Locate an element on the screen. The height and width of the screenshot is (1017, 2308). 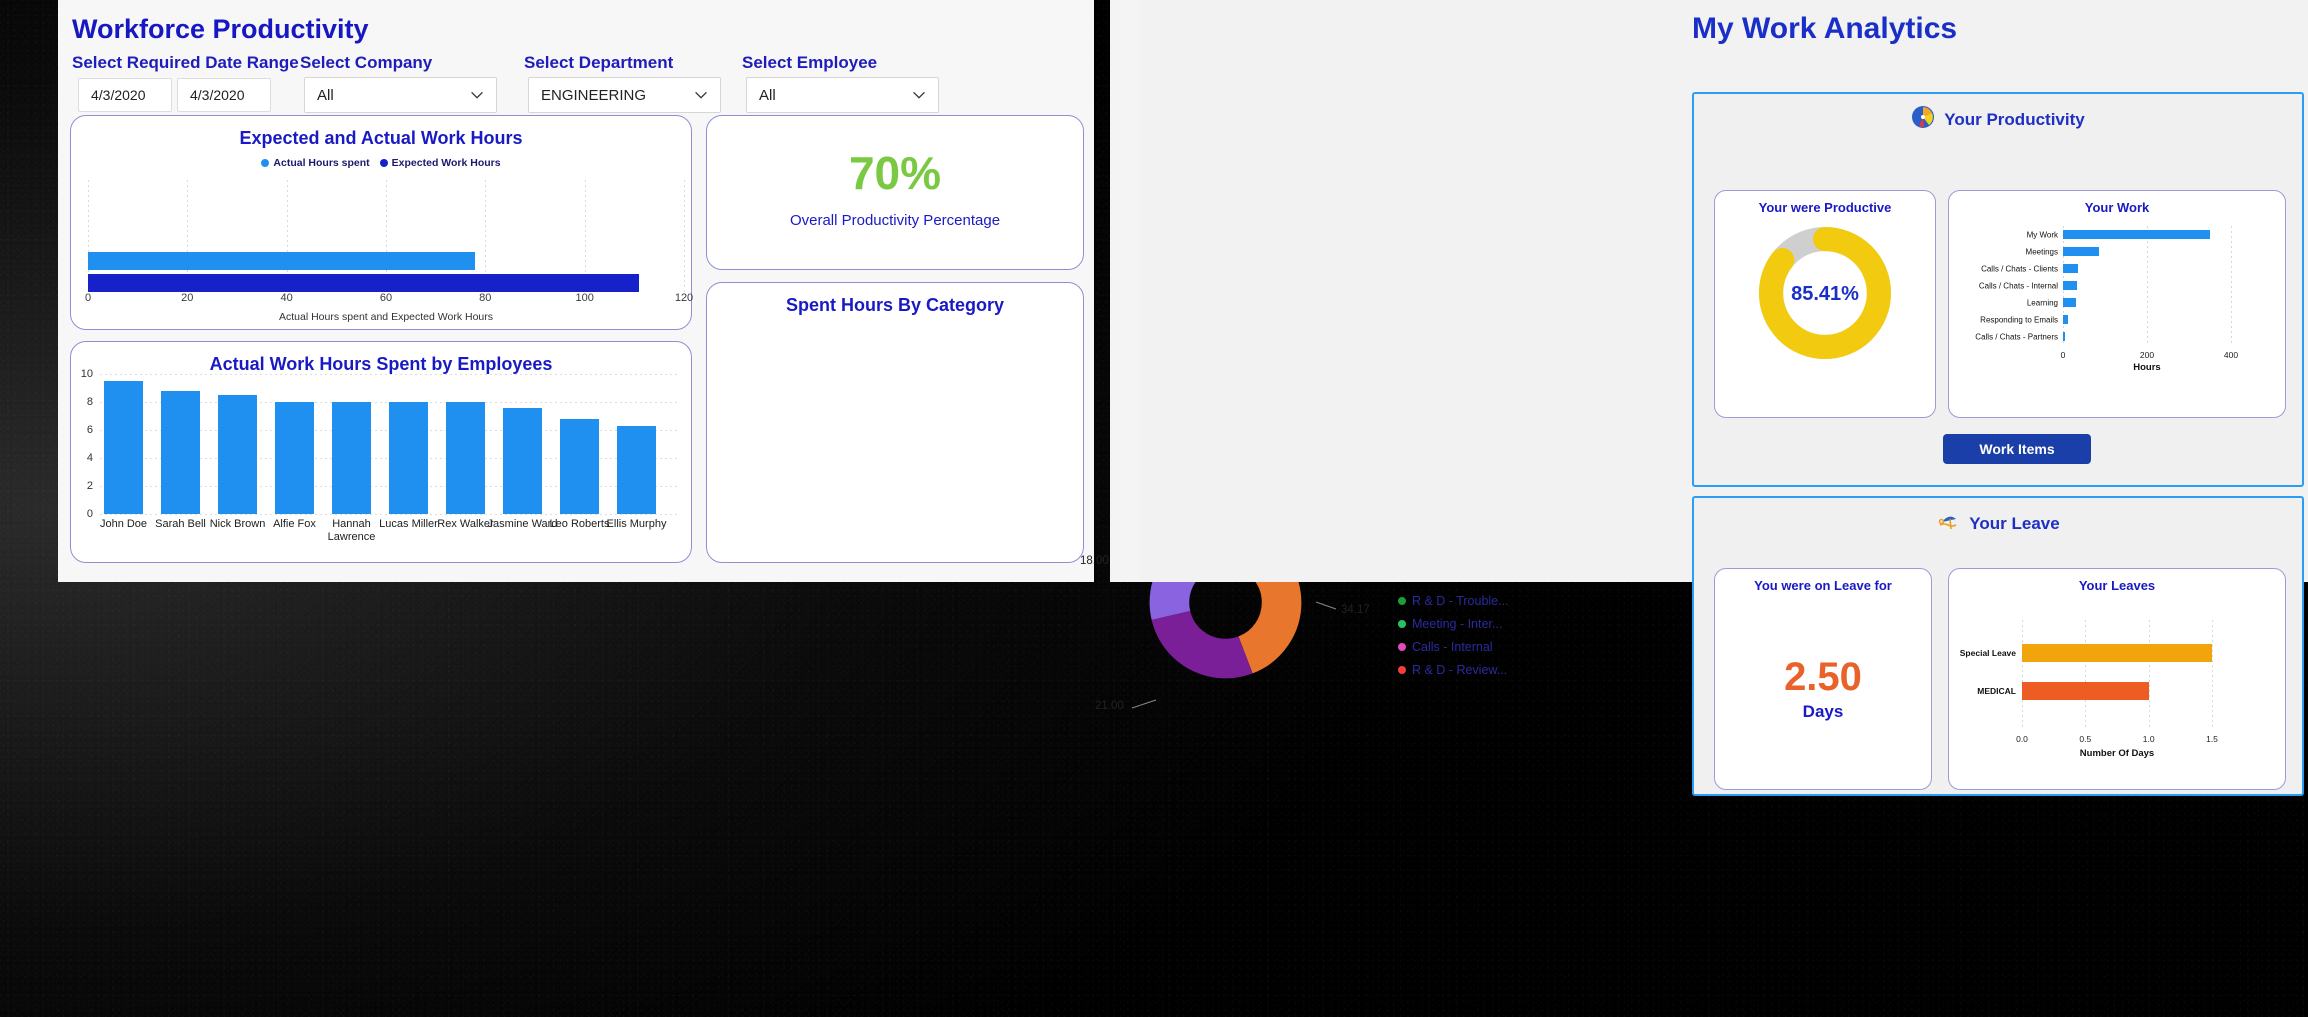
chart4-category-label: Learning is located at coordinates (2042, 303).